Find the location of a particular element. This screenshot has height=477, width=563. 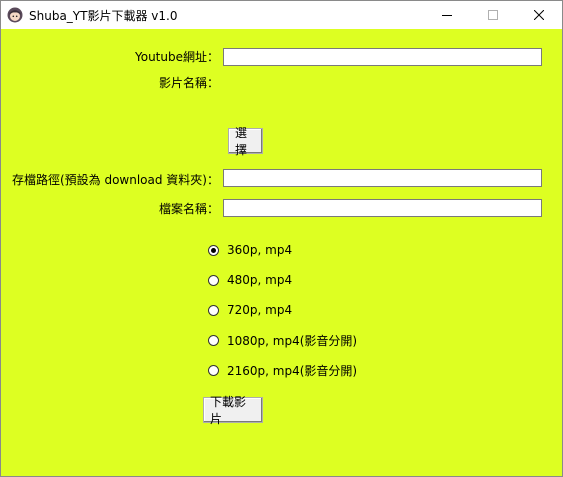

quality-option-label: 480p, mp4 is located at coordinates (260, 280).